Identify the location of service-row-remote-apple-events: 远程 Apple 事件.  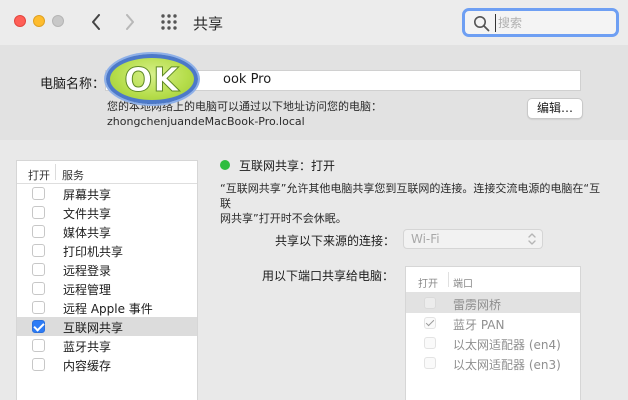
(107, 307).